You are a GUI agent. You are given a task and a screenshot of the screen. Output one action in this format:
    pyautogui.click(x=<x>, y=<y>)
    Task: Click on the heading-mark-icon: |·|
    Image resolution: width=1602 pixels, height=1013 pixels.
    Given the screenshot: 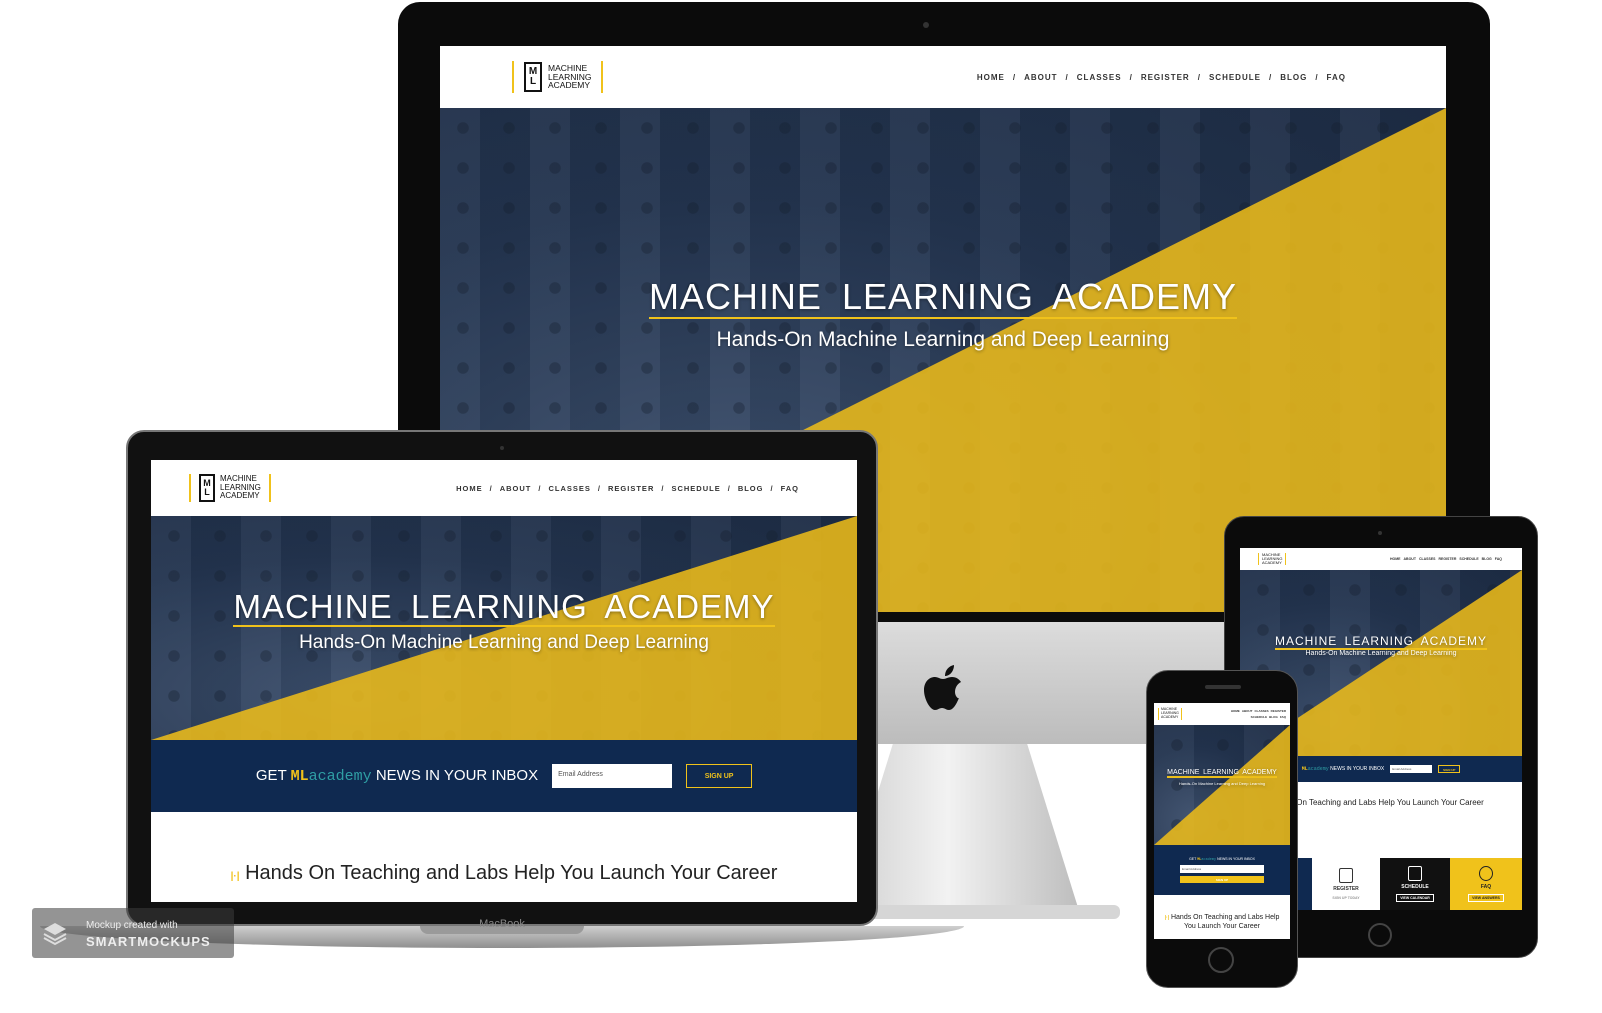 What is the action you would take?
    pyautogui.click(x=235, y=876)
    